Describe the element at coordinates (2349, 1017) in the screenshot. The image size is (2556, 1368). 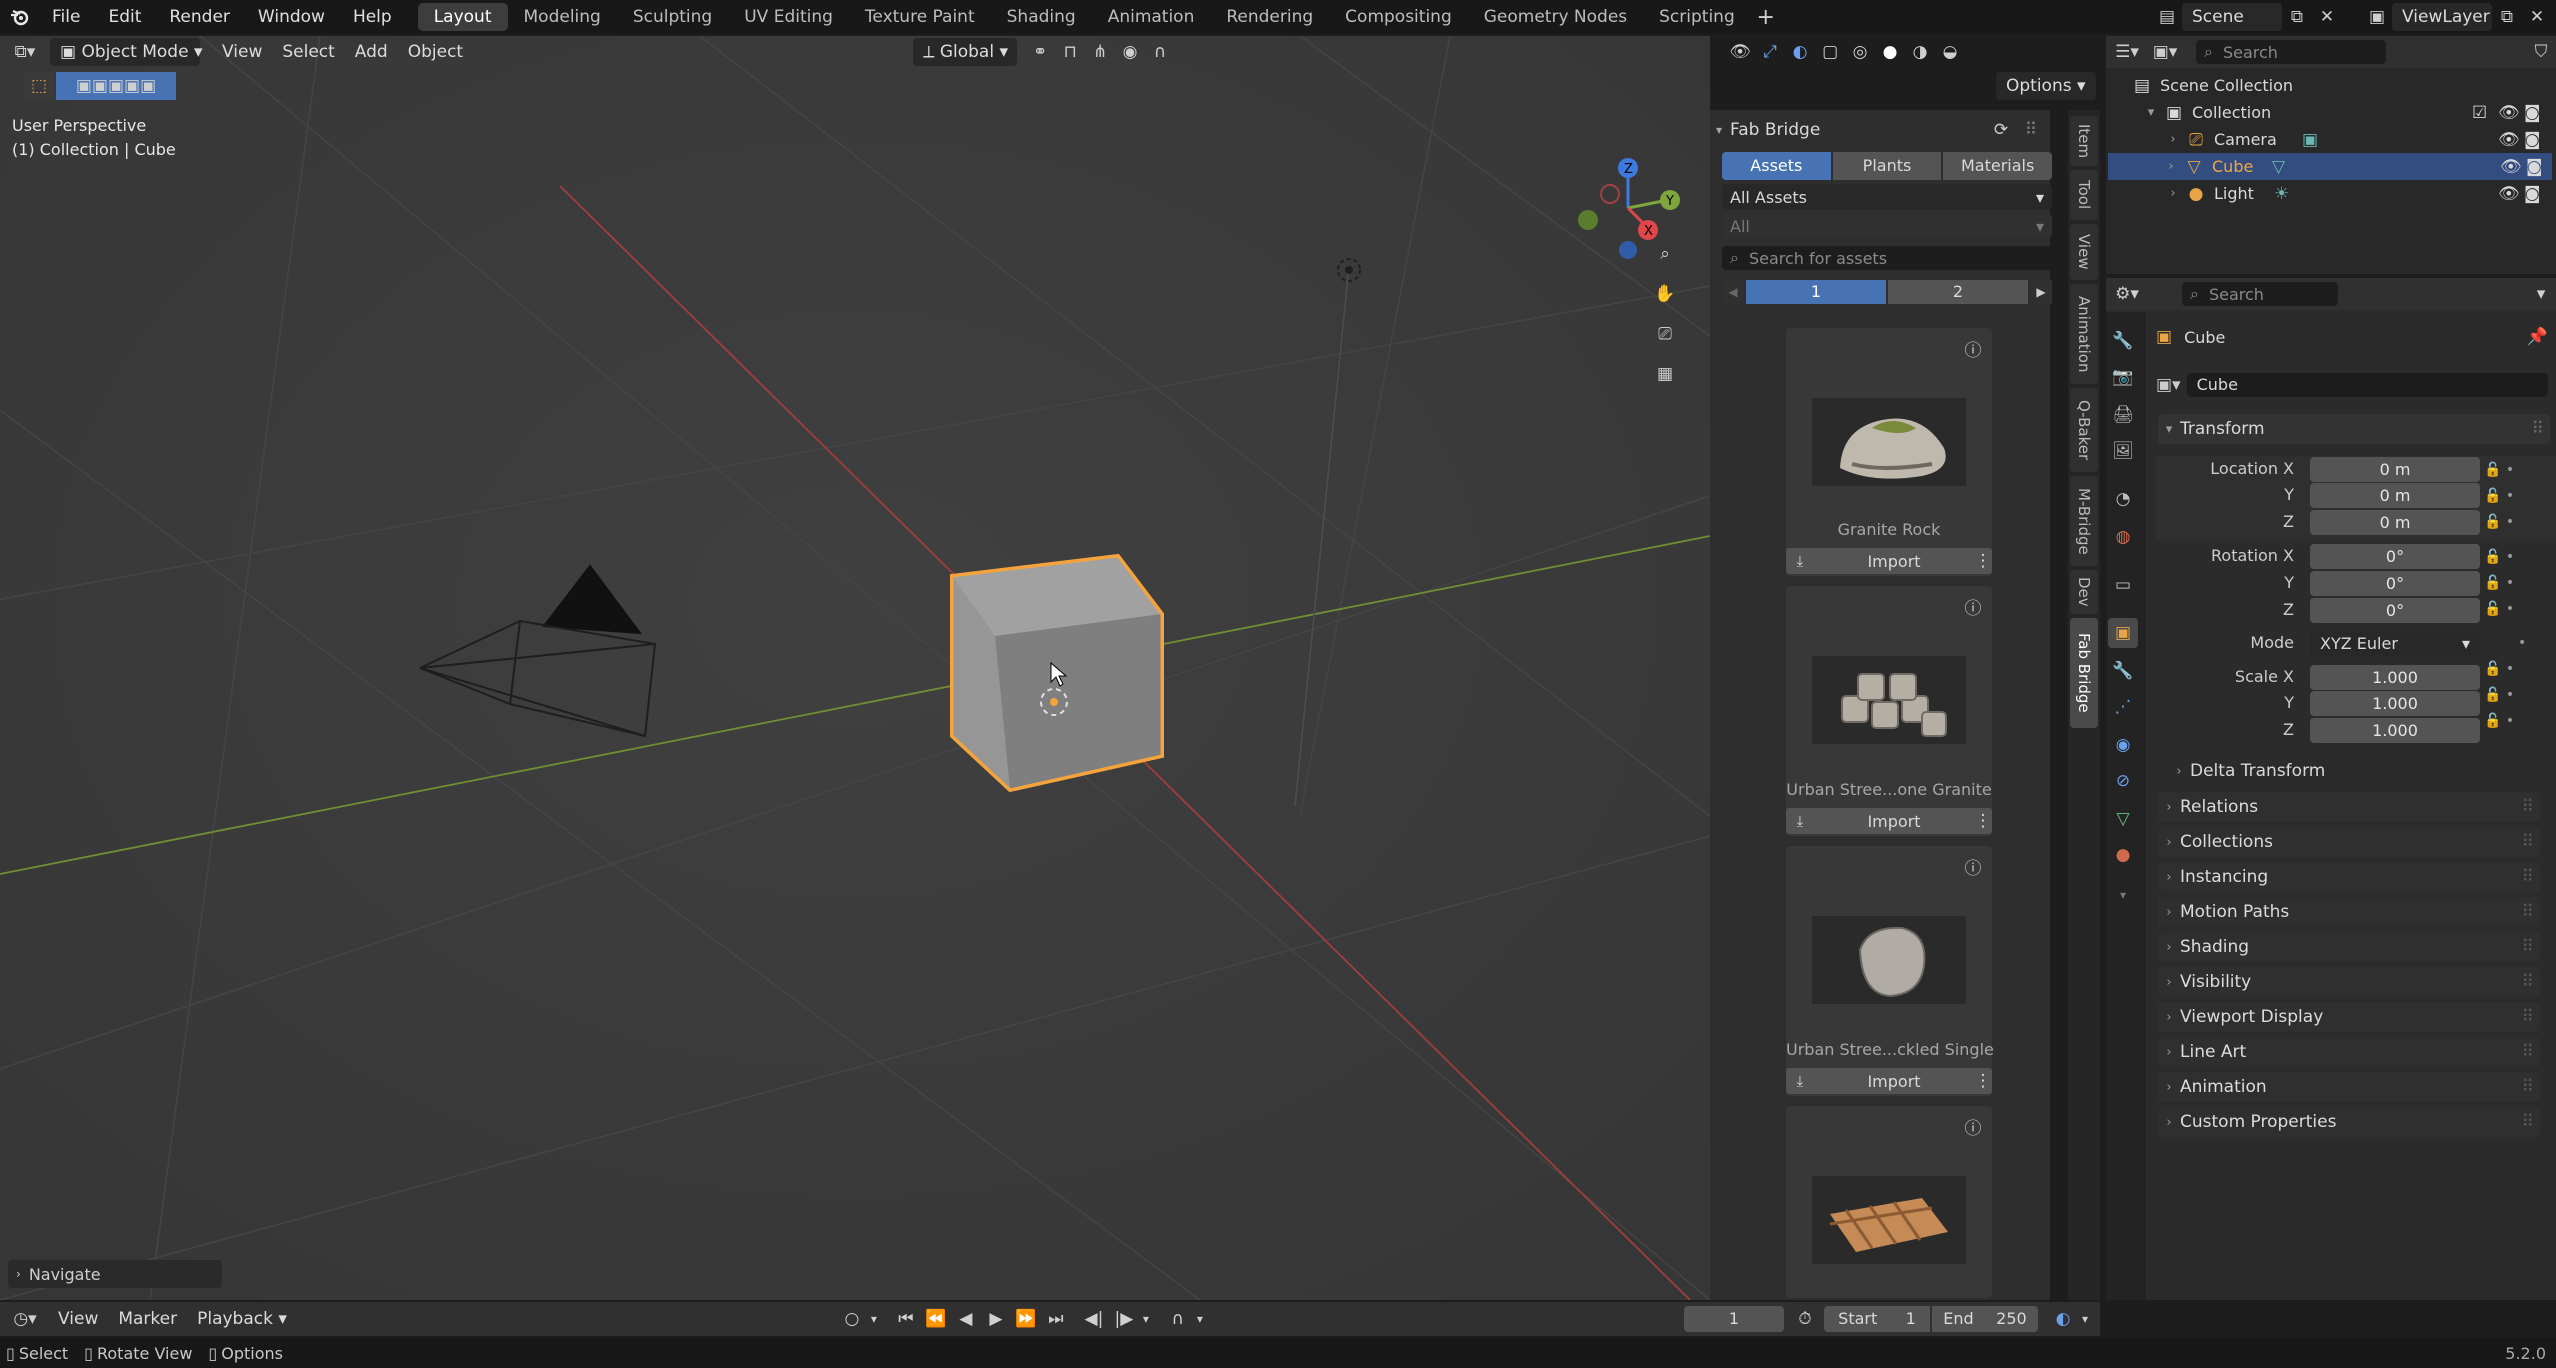
I see `panel-viewport-display: › Viewport Display ⠿` at that location.